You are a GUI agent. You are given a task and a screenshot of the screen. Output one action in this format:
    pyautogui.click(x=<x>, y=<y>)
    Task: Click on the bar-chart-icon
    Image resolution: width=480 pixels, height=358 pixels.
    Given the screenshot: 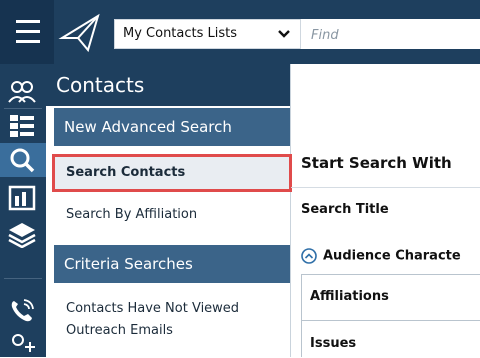 What is the action you would take?
    pyautogui.click(x=22, y=198)
    